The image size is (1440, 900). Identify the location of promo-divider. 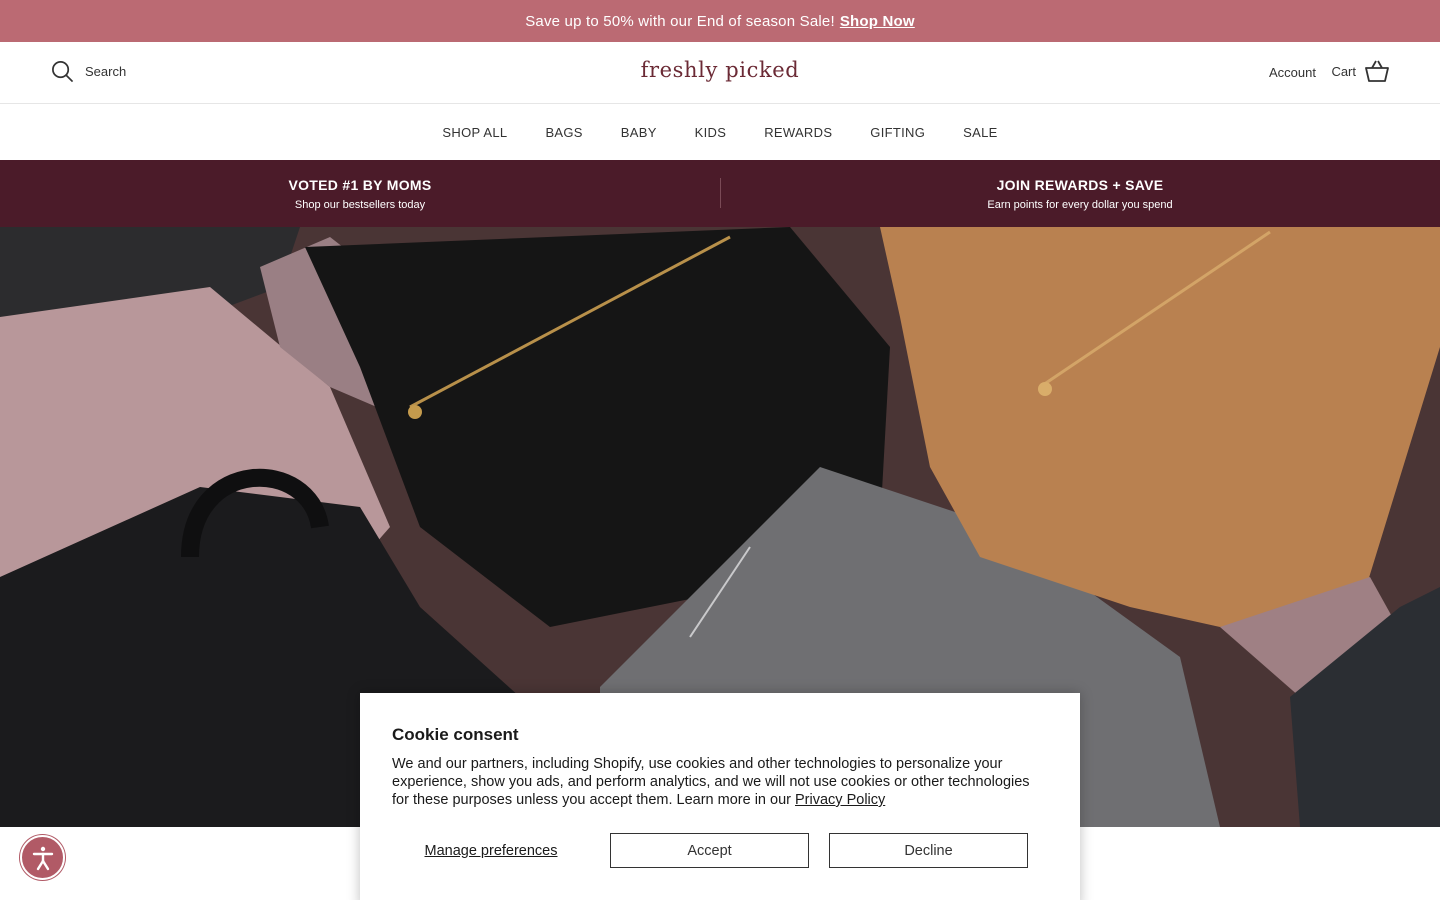
(720, 193).